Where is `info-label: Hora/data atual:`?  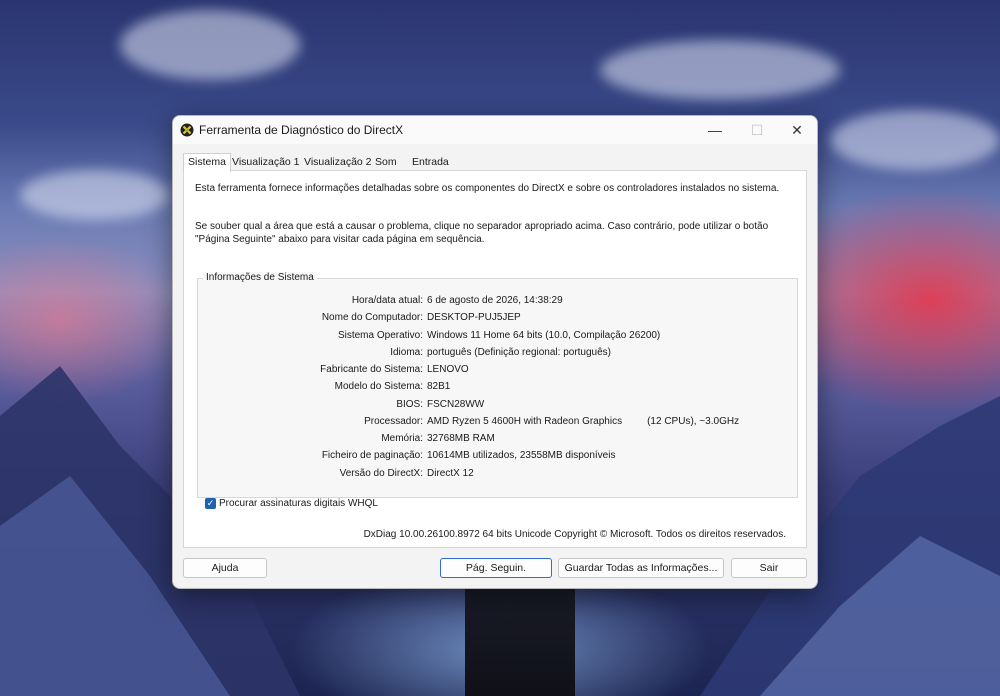 info-label: Hora/data atual: is located at coordinates (387, 300).